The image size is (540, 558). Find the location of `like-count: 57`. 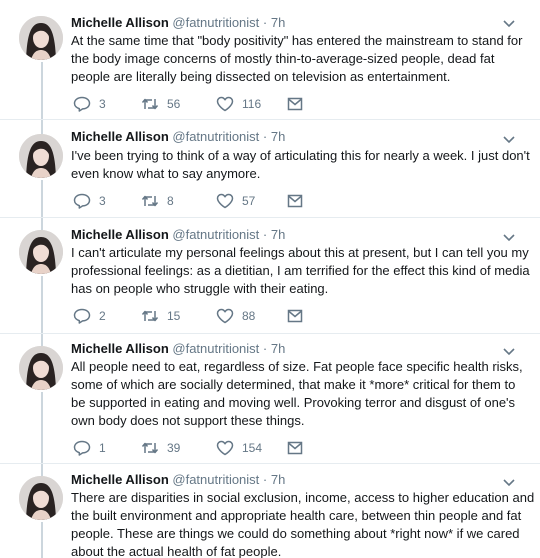

like-count: 57 is located at coordinates (249, 201).